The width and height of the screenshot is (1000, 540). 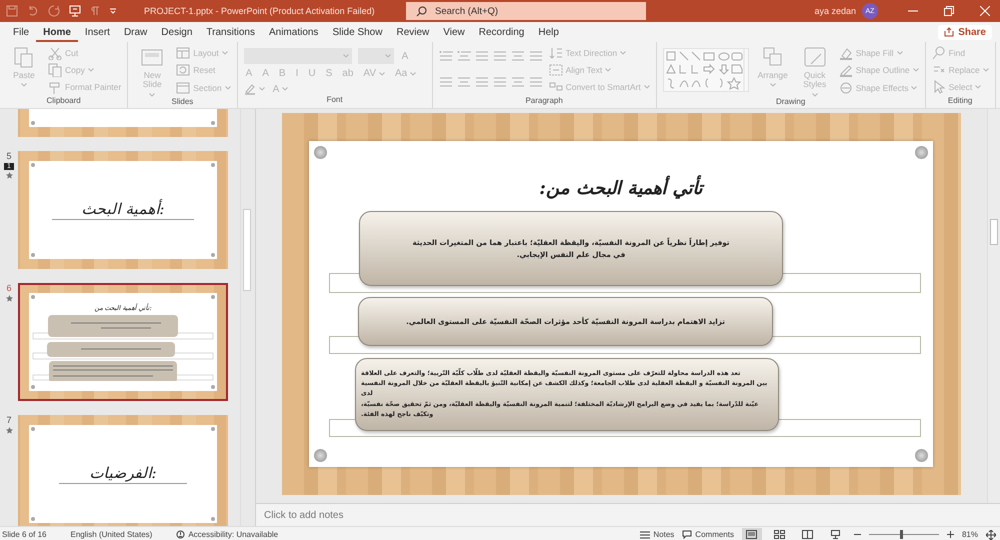 What do you see at coordinates (177, 32) in the screenshot?
I see `ribbon-tab: Design` at bounding box center [177, 32].